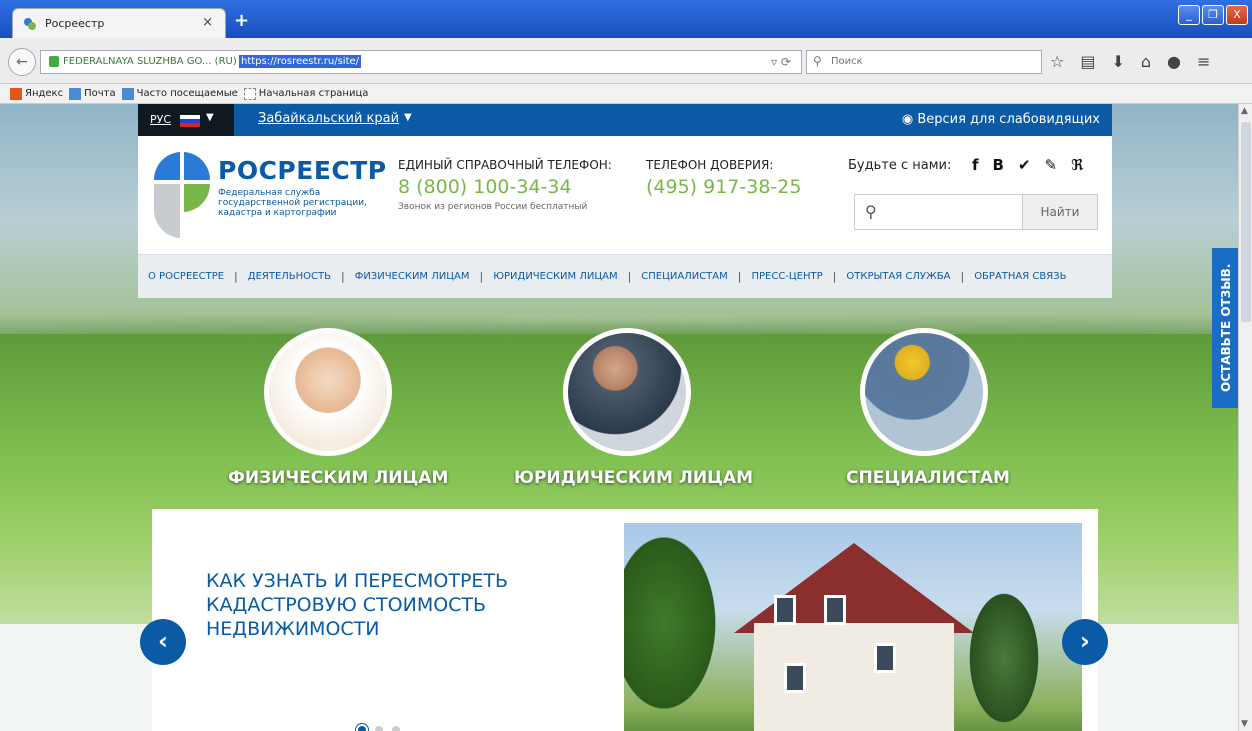  Describe the element at coordinates (30, 24) in the screenshot. I see `rosreestr-favicon-icon` at that location.